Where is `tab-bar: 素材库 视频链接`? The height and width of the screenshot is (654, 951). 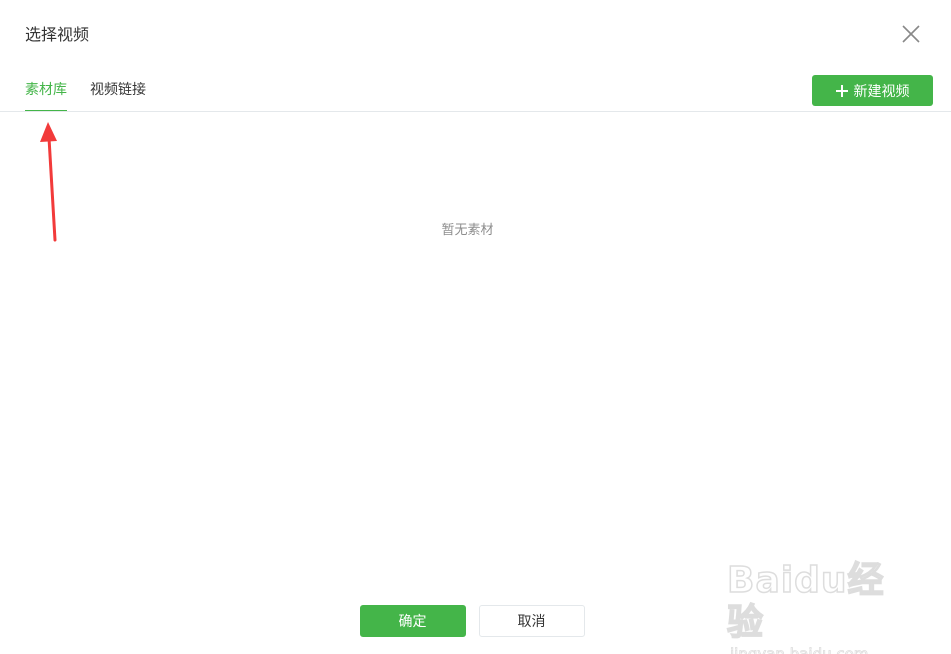 tab-bar: 素材库 视频链接 is located at coordinates (97, 95).